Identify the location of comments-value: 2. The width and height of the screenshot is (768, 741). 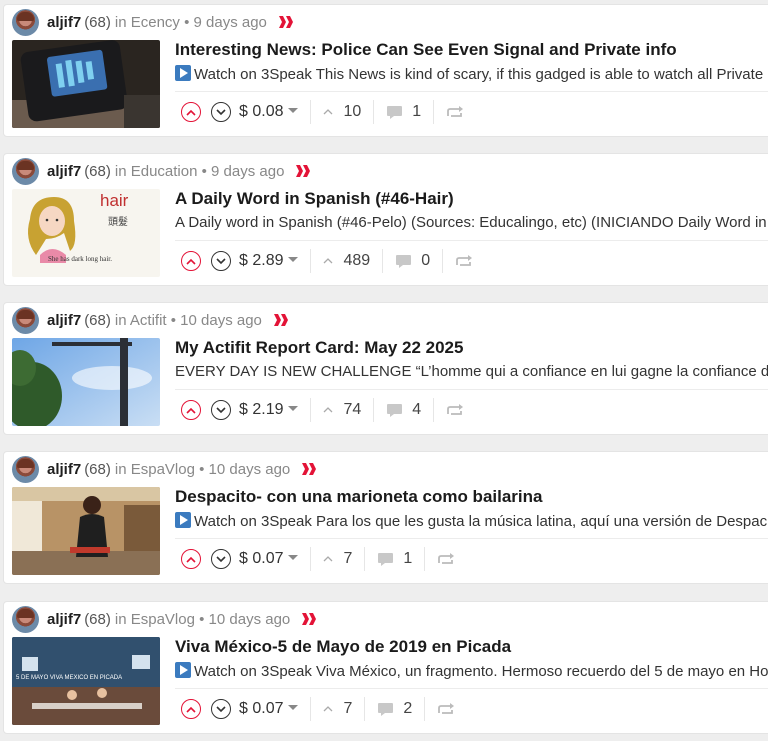
(408, 708).